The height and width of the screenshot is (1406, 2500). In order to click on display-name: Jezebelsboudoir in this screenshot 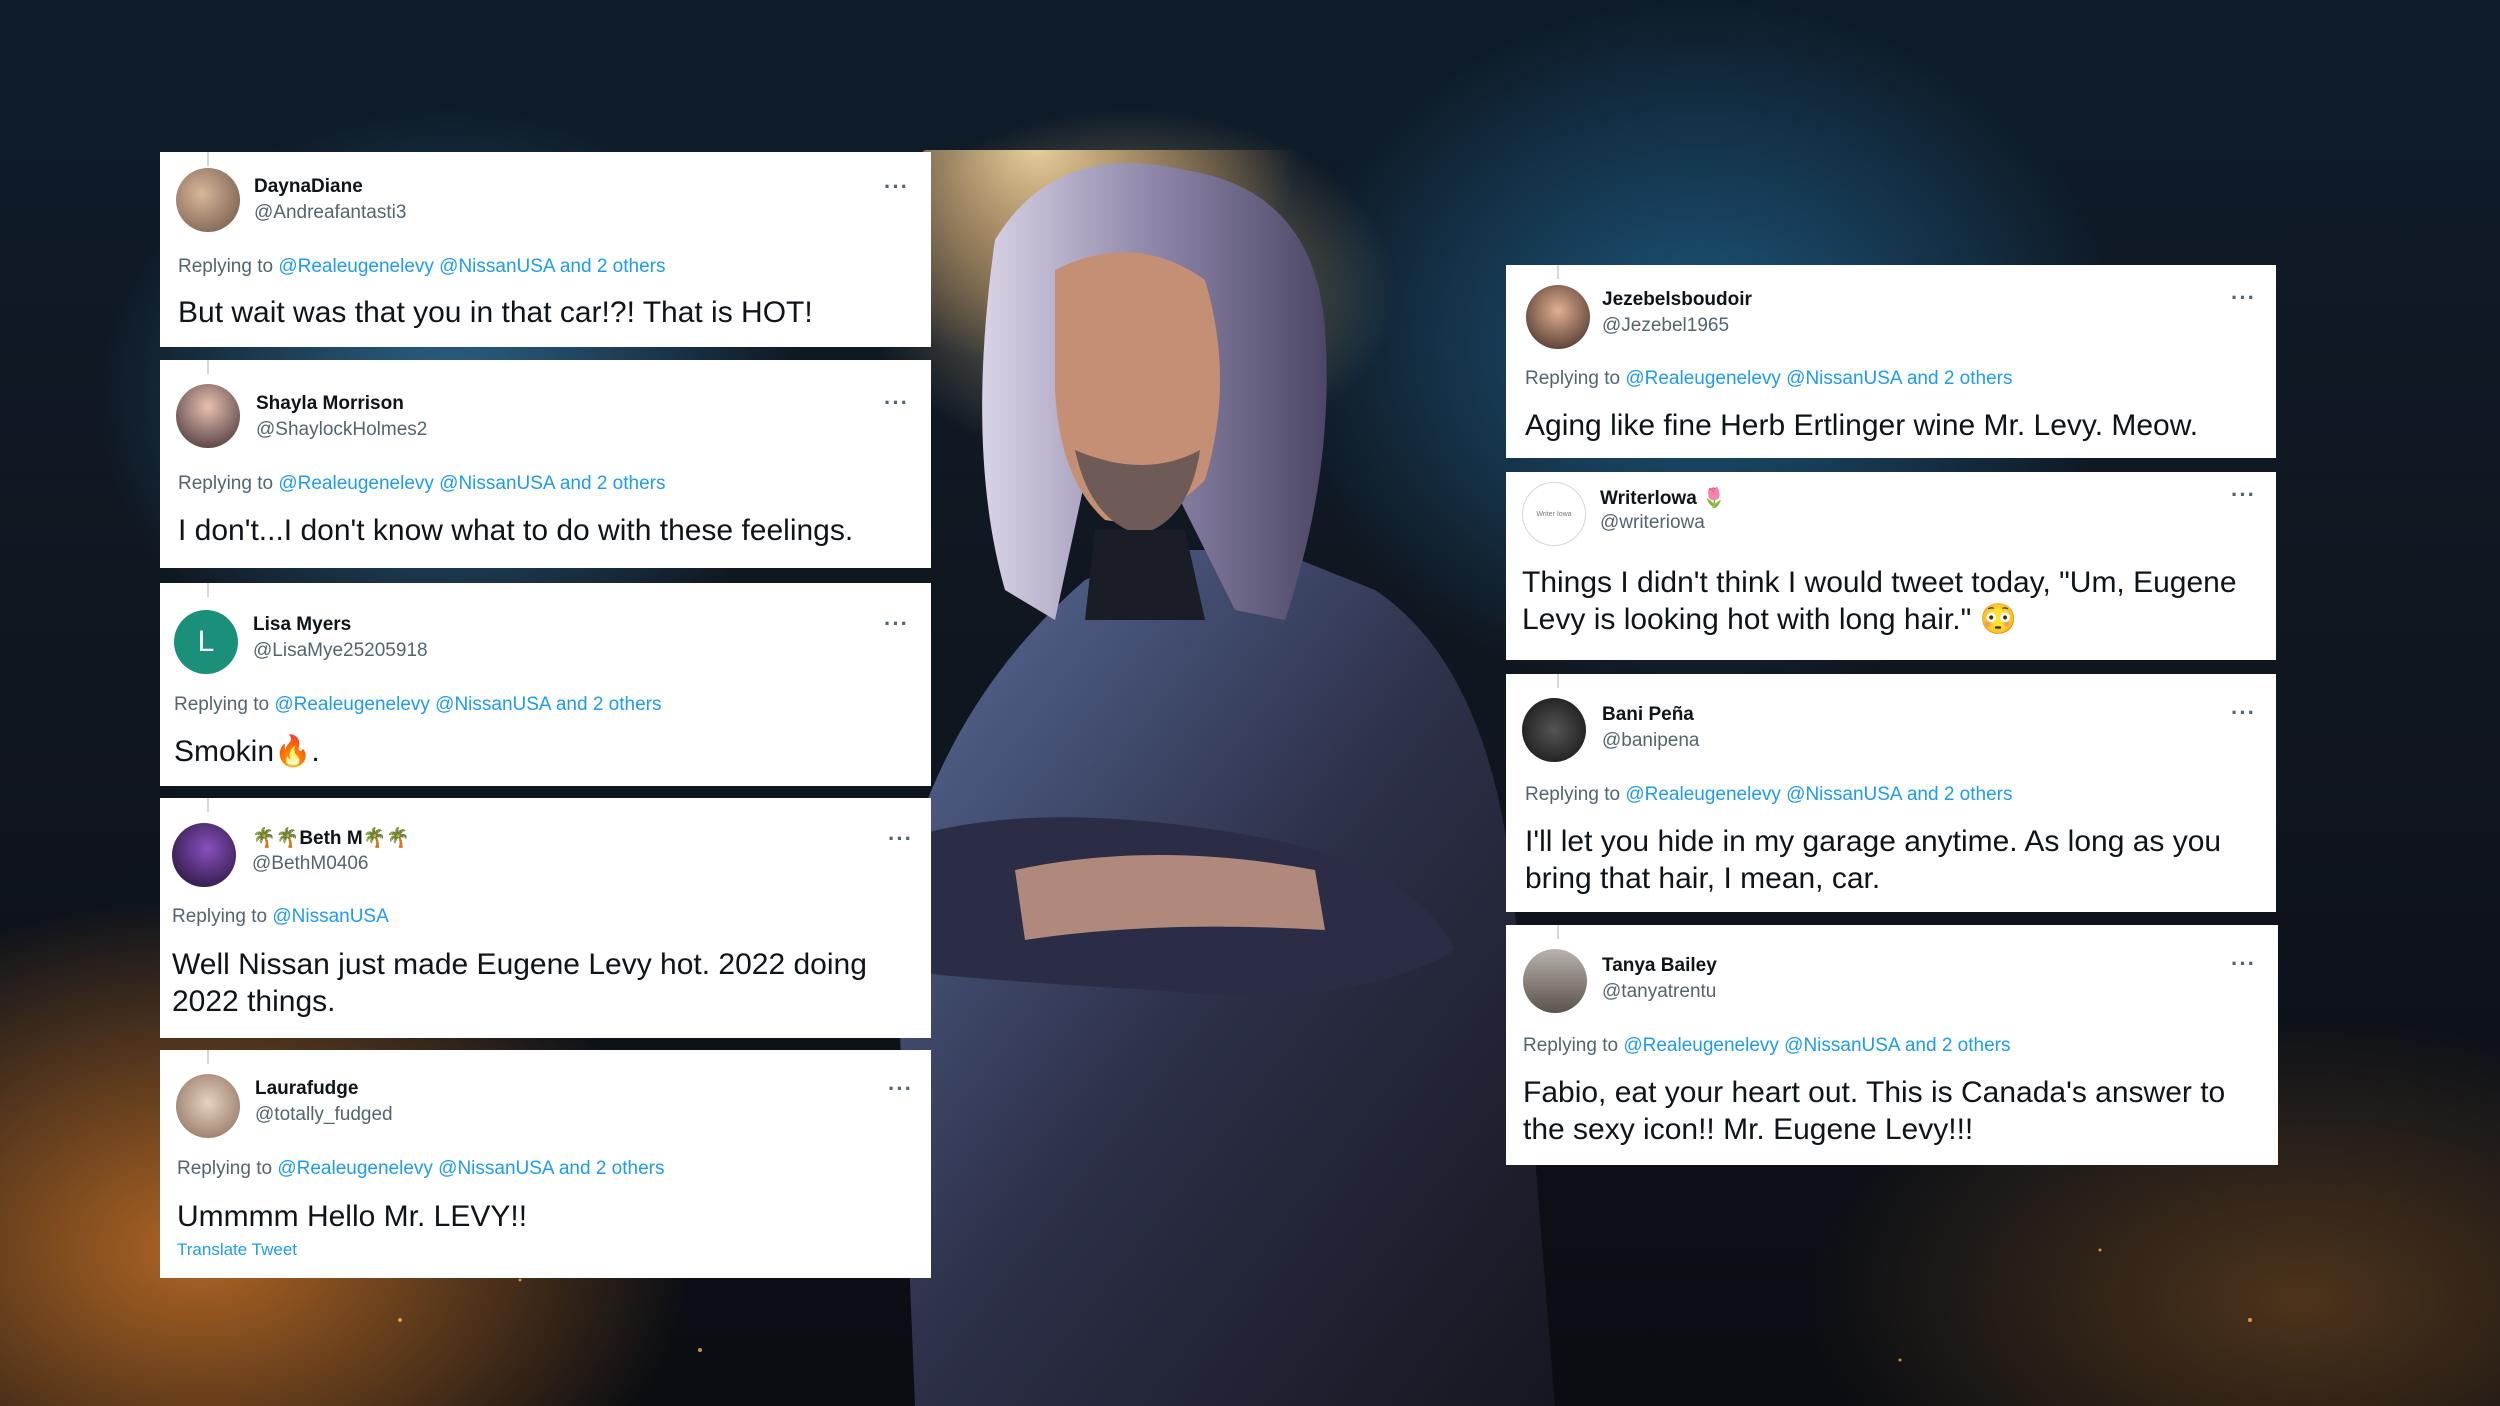, I will do `click(1677, 300)`.